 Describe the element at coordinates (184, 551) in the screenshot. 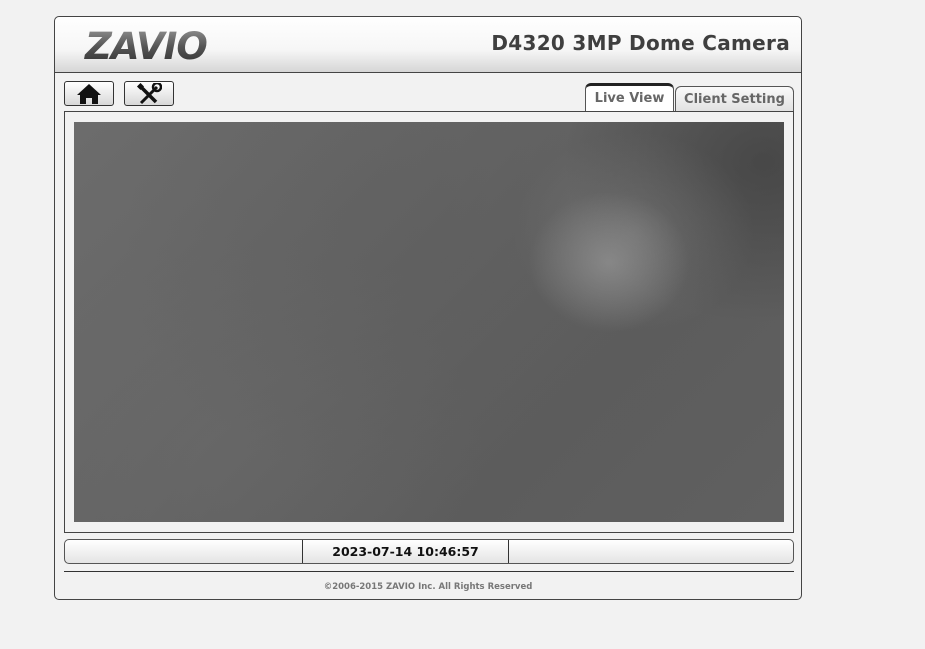

I see `status-left` at that location.